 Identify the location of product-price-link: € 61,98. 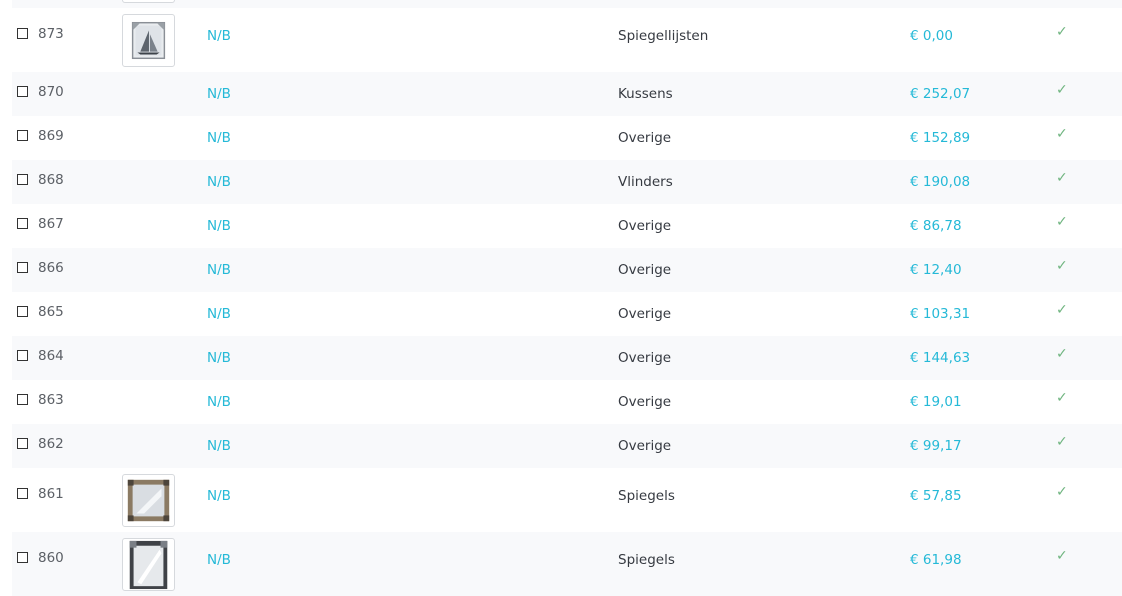
(936, 560).